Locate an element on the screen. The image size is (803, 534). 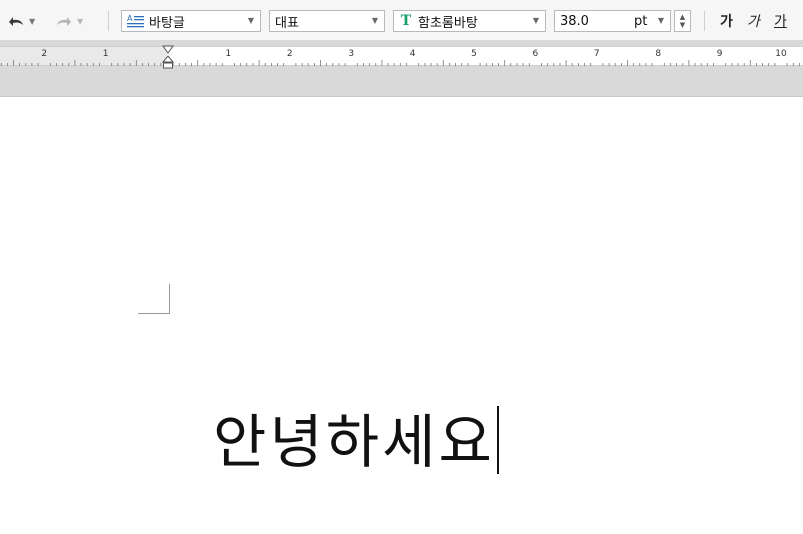
ruler-label: 5 is located at coordinates (474, 54).